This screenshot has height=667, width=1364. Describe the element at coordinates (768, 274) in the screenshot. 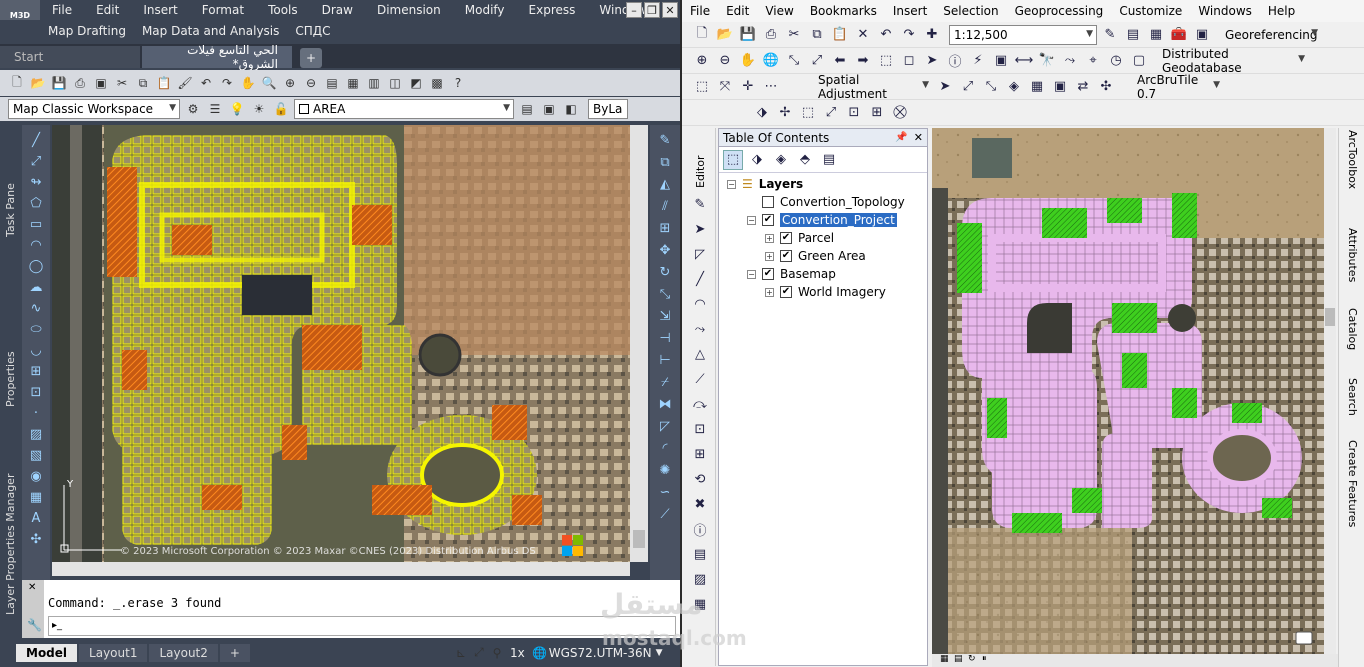

I see `layer-checkbox: ✔` at that location.